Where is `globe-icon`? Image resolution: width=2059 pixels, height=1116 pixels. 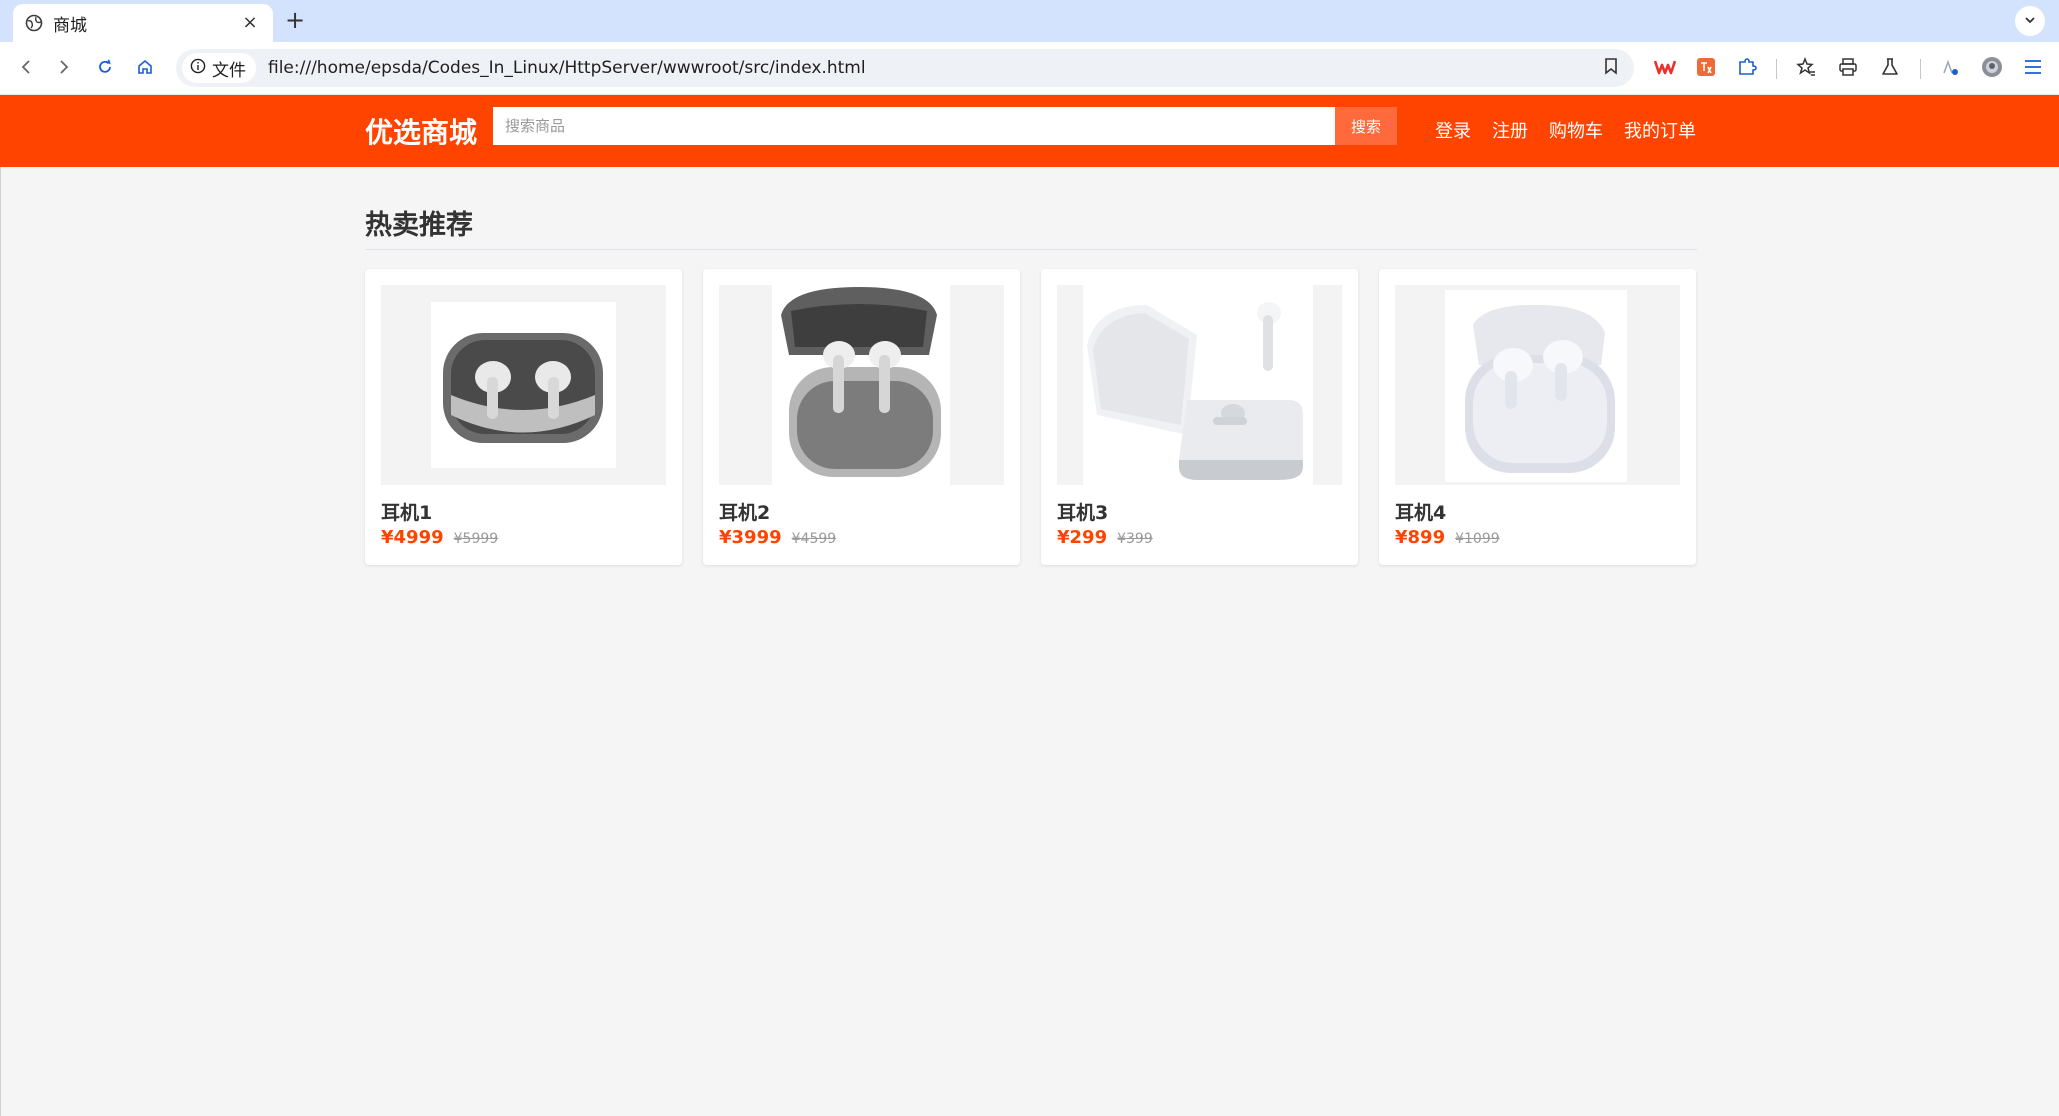 globe-icon is located at coordinates (34, 23).